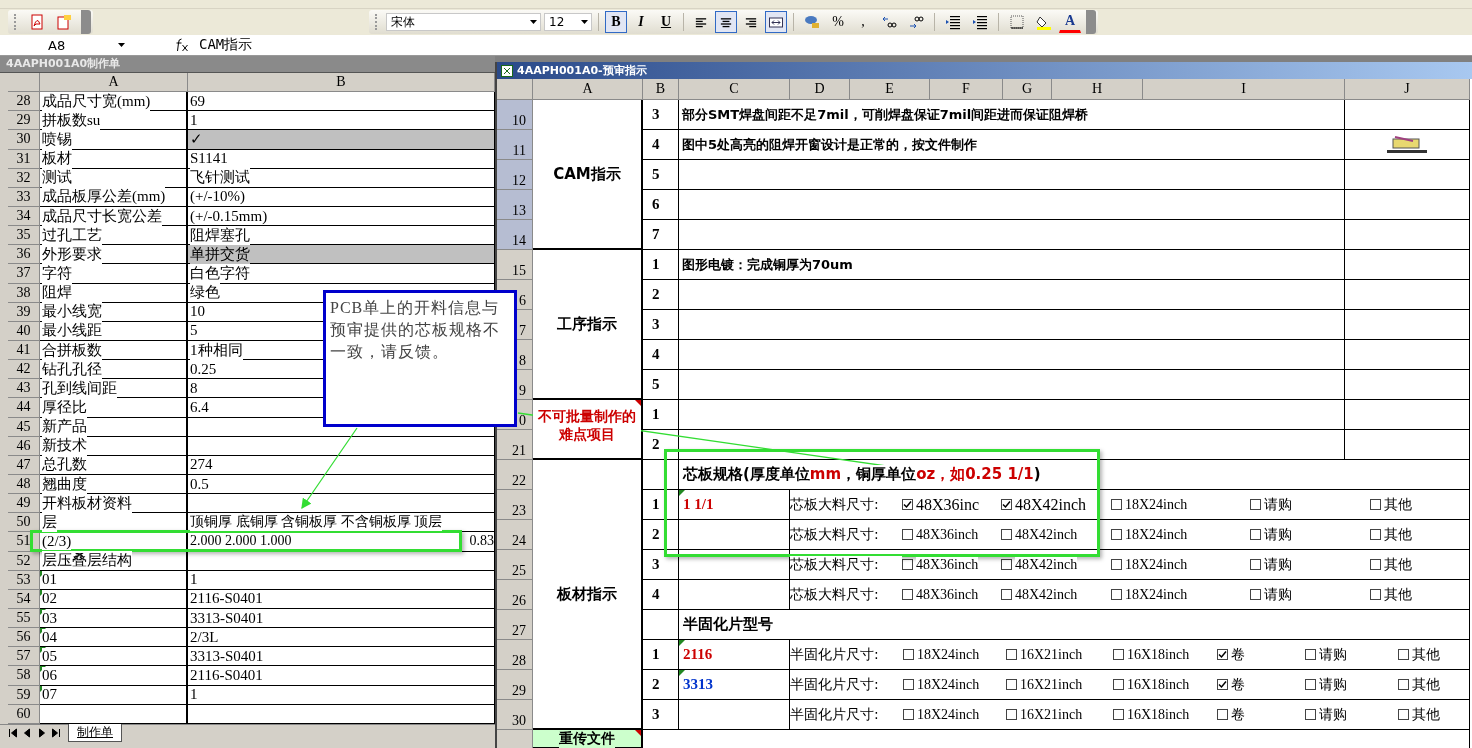  I want to click on row-header: 55, so click(24, 618).